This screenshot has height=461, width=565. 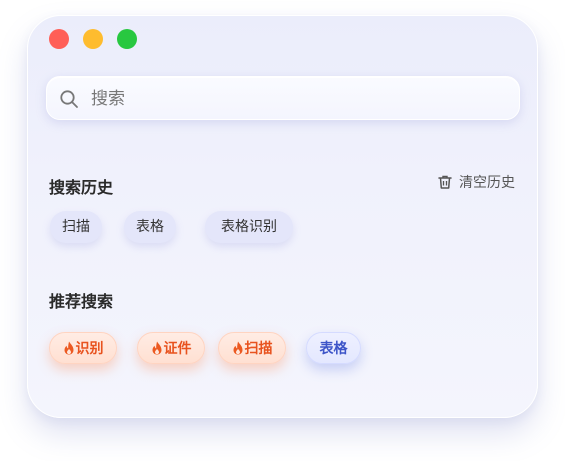 I want to click on search-input, so click(x=296, y=99).